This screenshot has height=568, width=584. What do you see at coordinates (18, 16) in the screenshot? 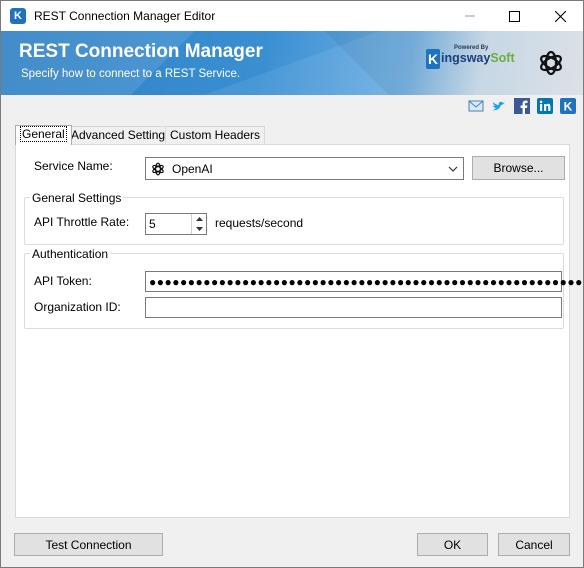
I see `app-icon: K` at bounding box center [18, 16].